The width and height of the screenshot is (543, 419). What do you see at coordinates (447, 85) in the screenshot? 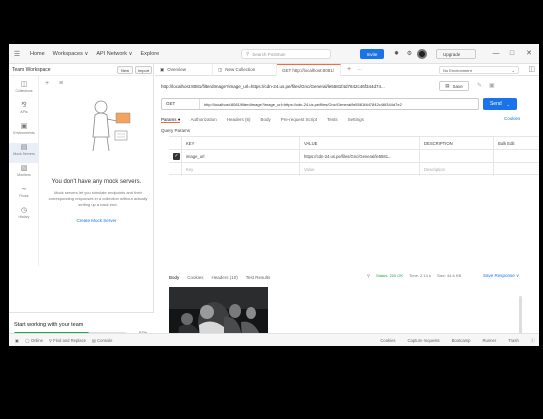
I see `save-icon: ▤` at bounding box center [447, 85].